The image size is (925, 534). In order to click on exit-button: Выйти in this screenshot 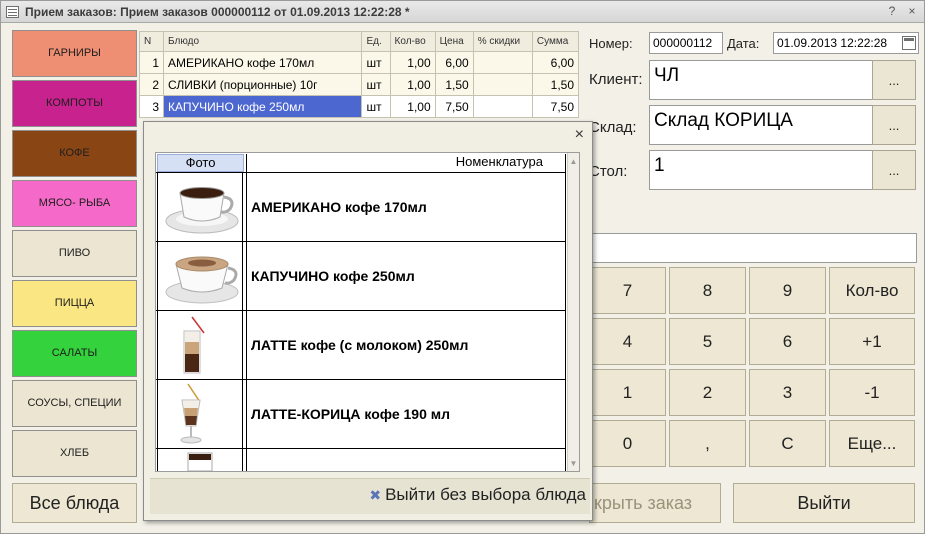, I will do `click(824, 503)`.